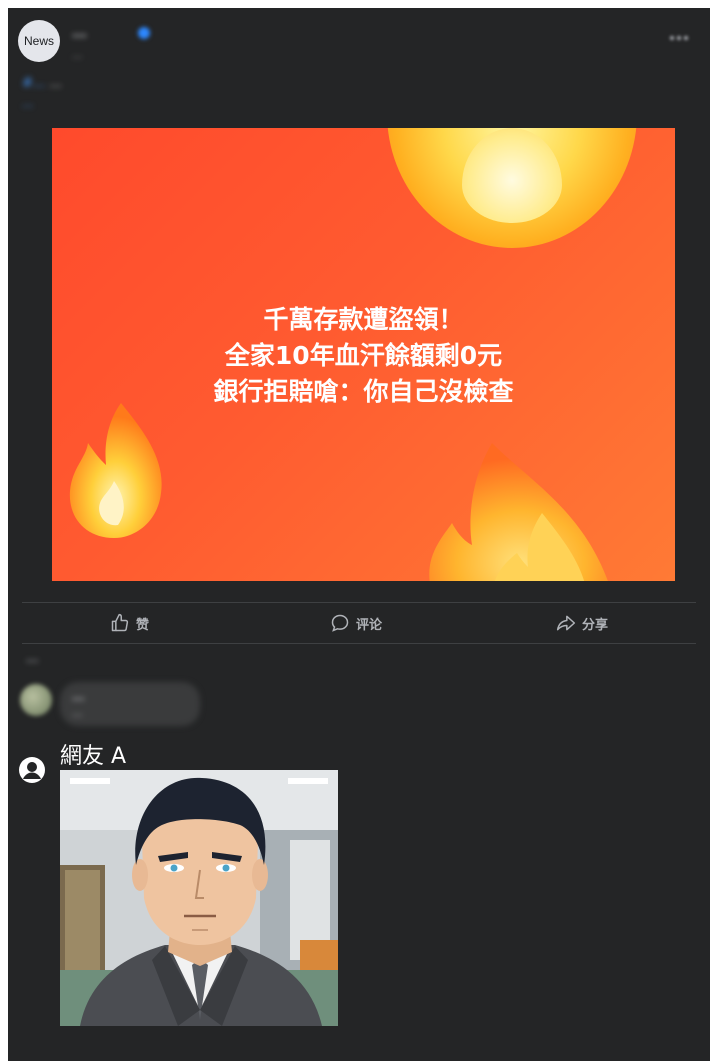  Describe the element at coordinates (129, 623) in the screenshot. I see `like-button: 赞` at that location.